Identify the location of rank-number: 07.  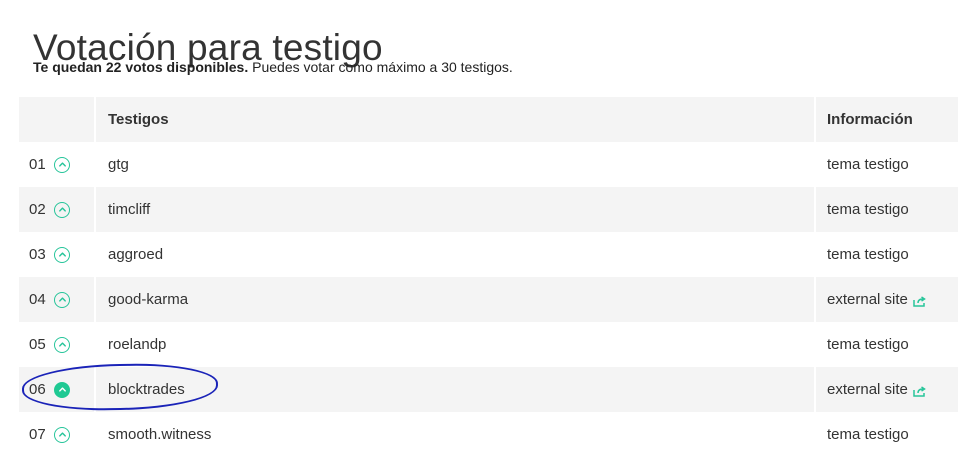
(37, 434).